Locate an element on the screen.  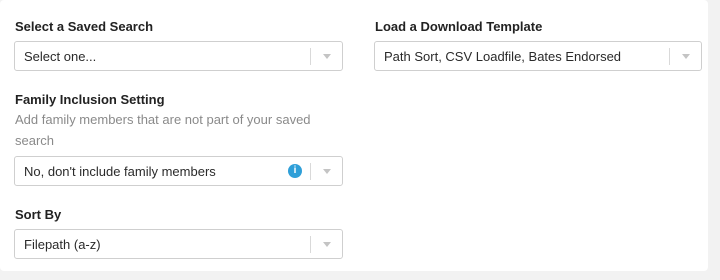
family-inclusion-label: Family Inclusion Setting is located at coordinates (90, 99).